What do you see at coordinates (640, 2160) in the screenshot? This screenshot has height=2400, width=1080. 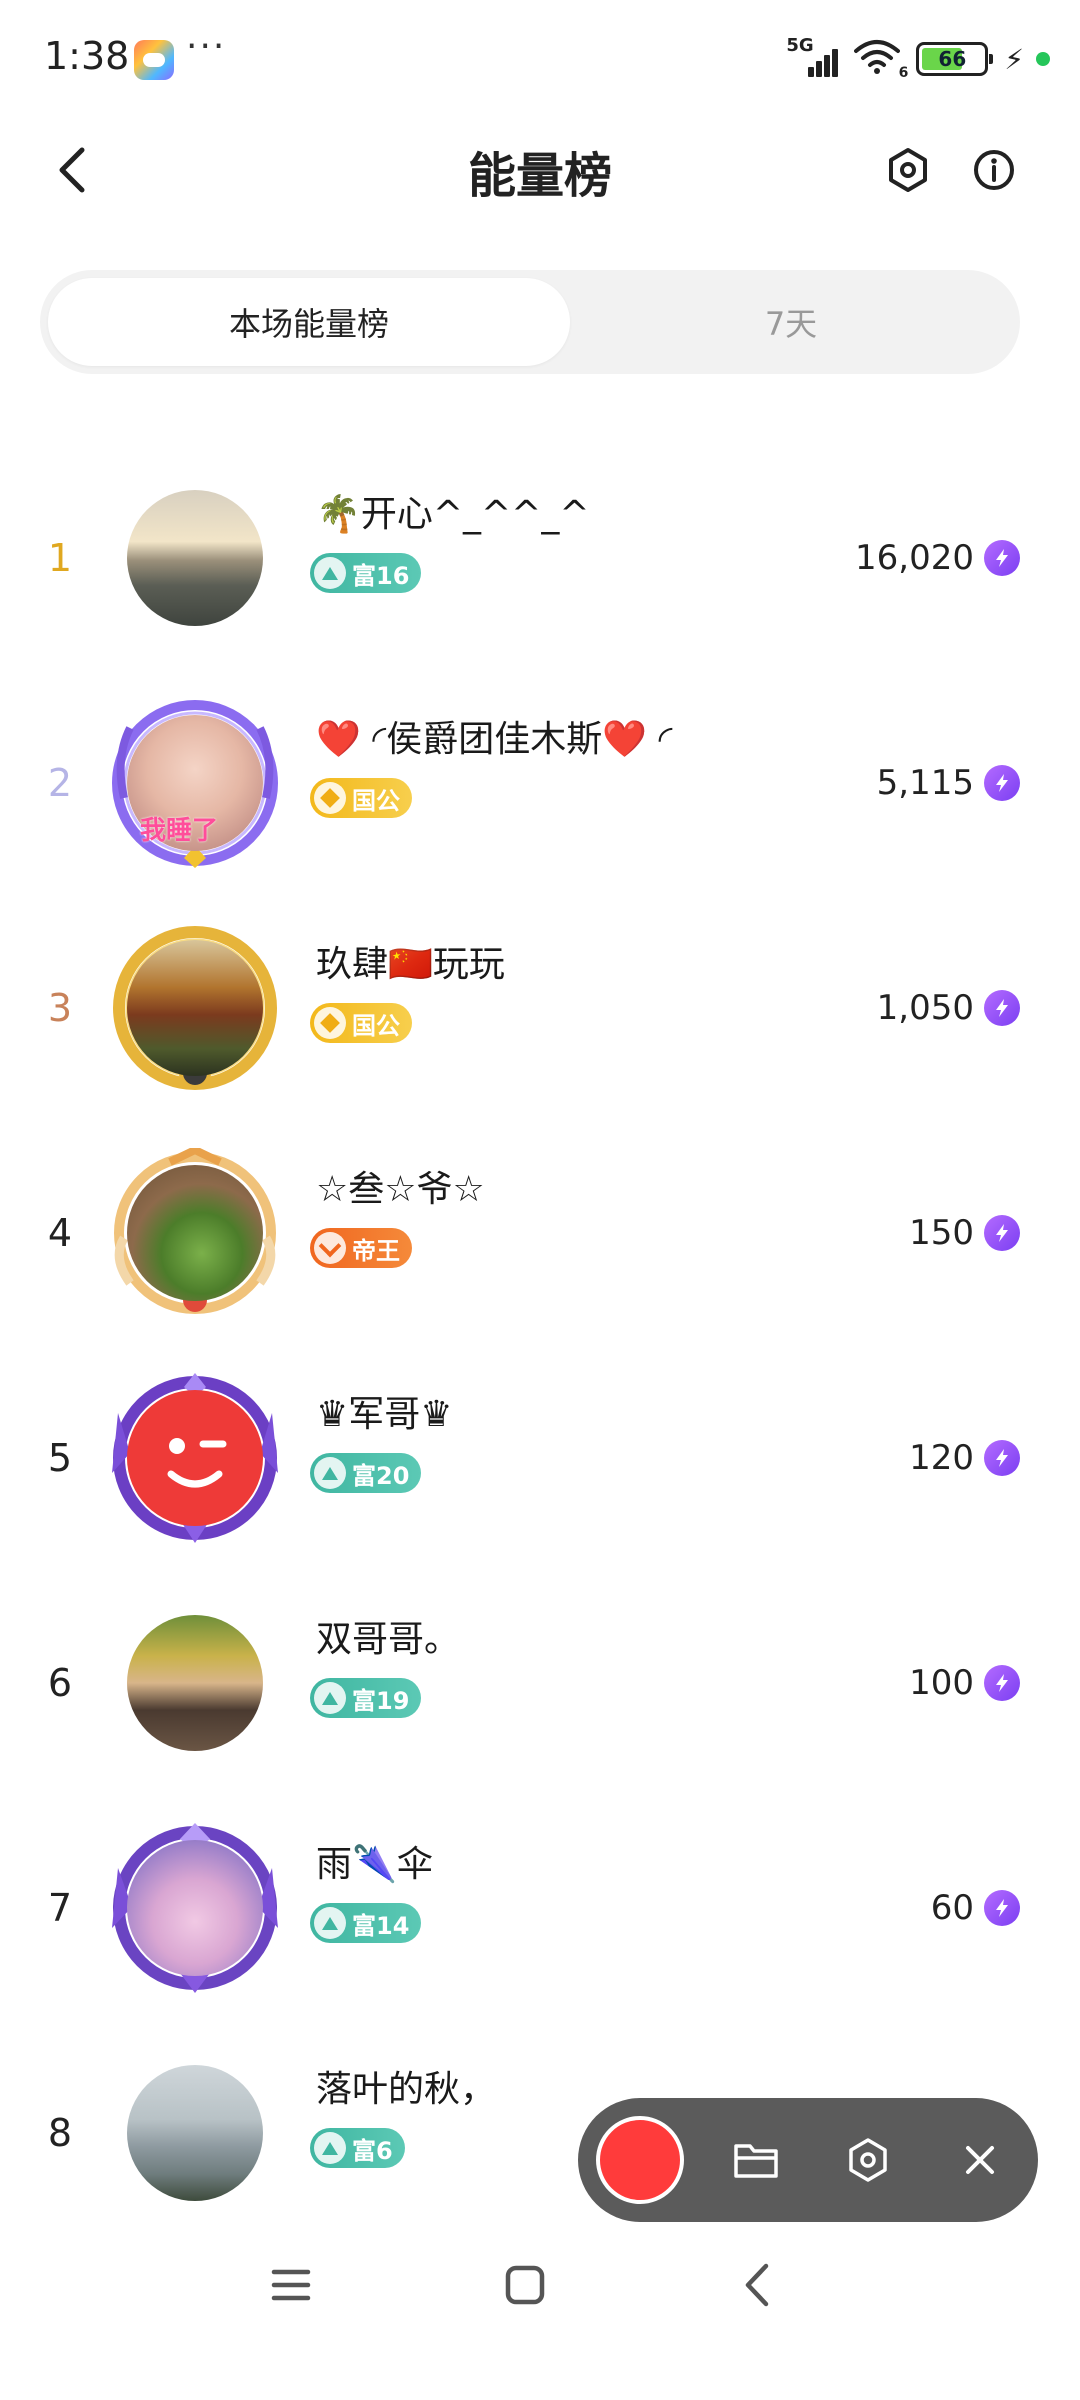 I see `record-icon` at bounding box center [640, 2160].